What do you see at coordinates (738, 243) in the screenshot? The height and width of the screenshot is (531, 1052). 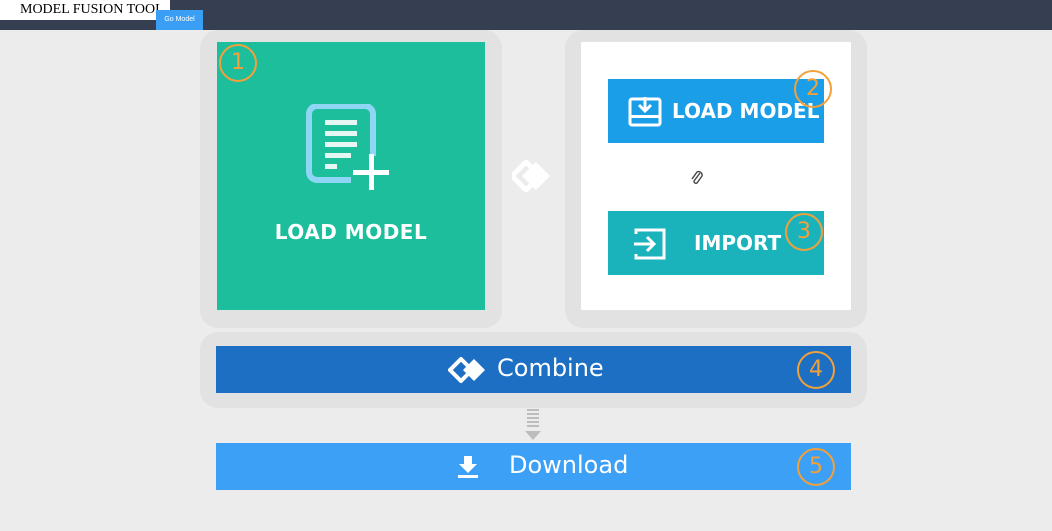 I see `import-button-label: IMPORT` at bounding box center [738, 243].